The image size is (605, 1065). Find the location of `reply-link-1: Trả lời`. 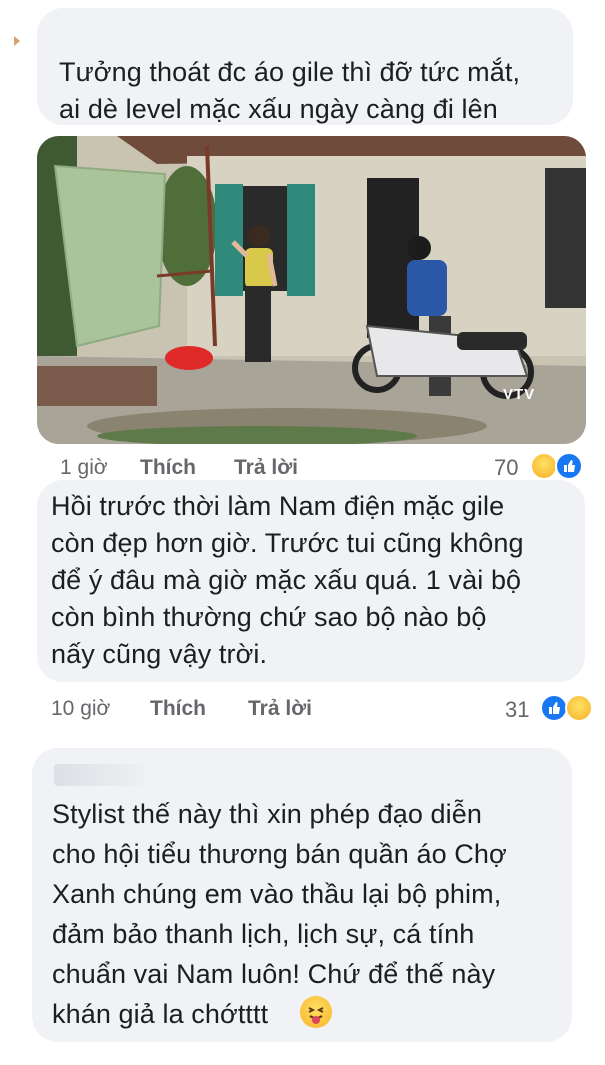

reply-link-1: Trả lời is located at coordinates (266, 468).